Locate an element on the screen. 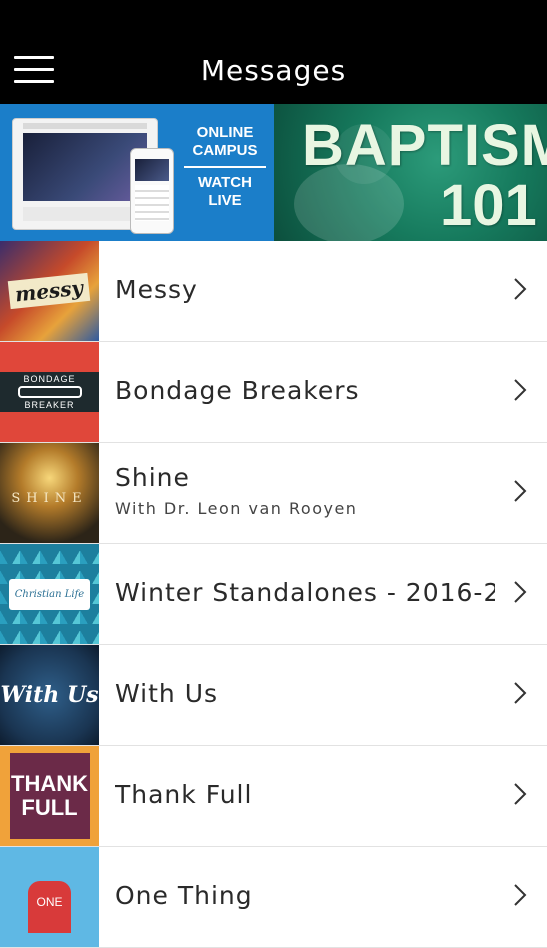 Image resolution: width=547 pixels, height=948 pixels. thumbnail-text-bottom: BREAKER is located at coordinates (49, 405).